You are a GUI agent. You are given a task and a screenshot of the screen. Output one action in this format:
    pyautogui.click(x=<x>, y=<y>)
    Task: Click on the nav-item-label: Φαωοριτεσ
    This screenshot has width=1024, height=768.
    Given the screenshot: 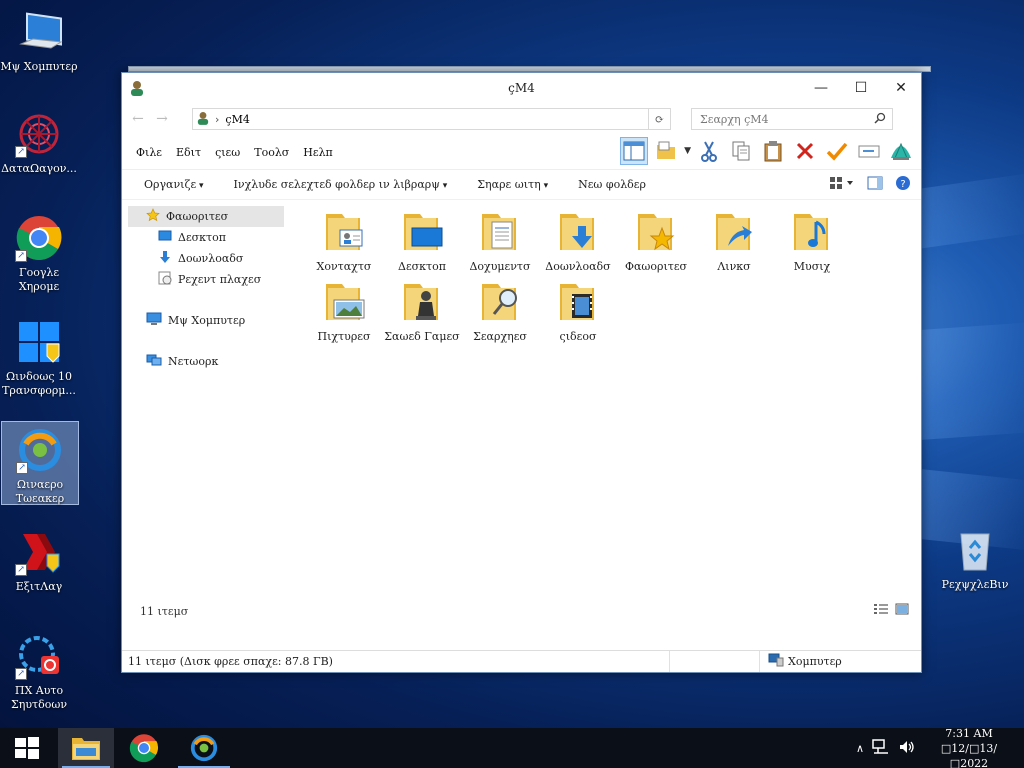 What is the action you would take?
    pyautogui.click(x=197, y=216)
    